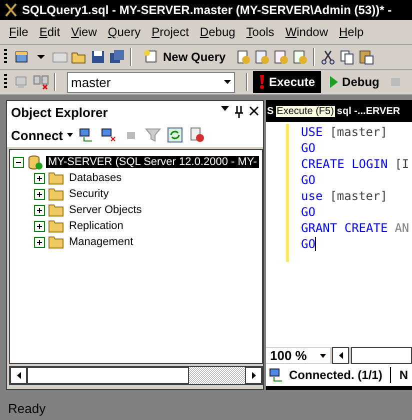 This screenshot has height=420, width=412. Describe the element at coordinates (170, 32) in the screenshot. I see `menu-item: Project` at that location.